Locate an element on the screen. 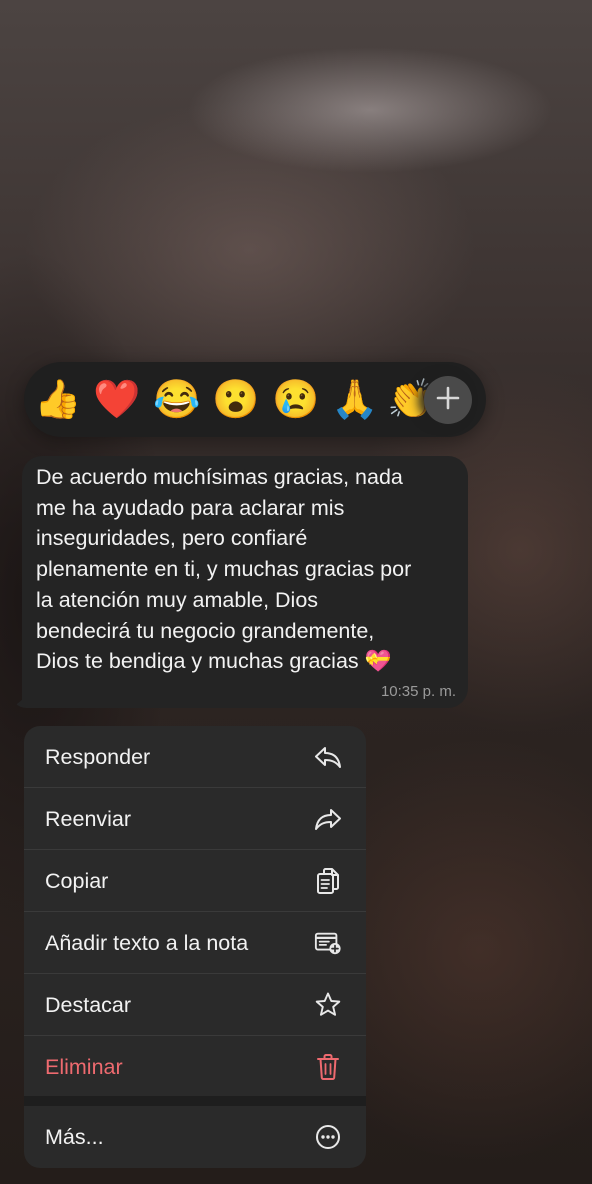 Image resolution: width=592 pixels, height=1184 pixels. more-reactions-button is located at coordinates (448, 400).